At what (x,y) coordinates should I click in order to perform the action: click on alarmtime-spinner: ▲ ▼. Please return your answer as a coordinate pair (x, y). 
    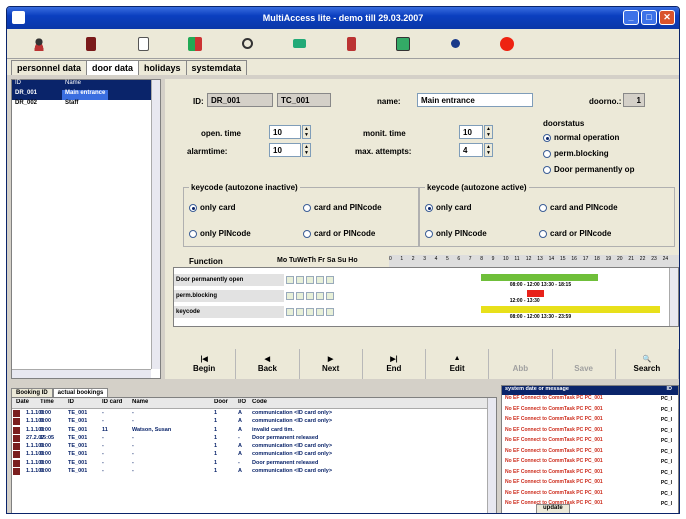
    Looking at the image, I should click on (306, 150).